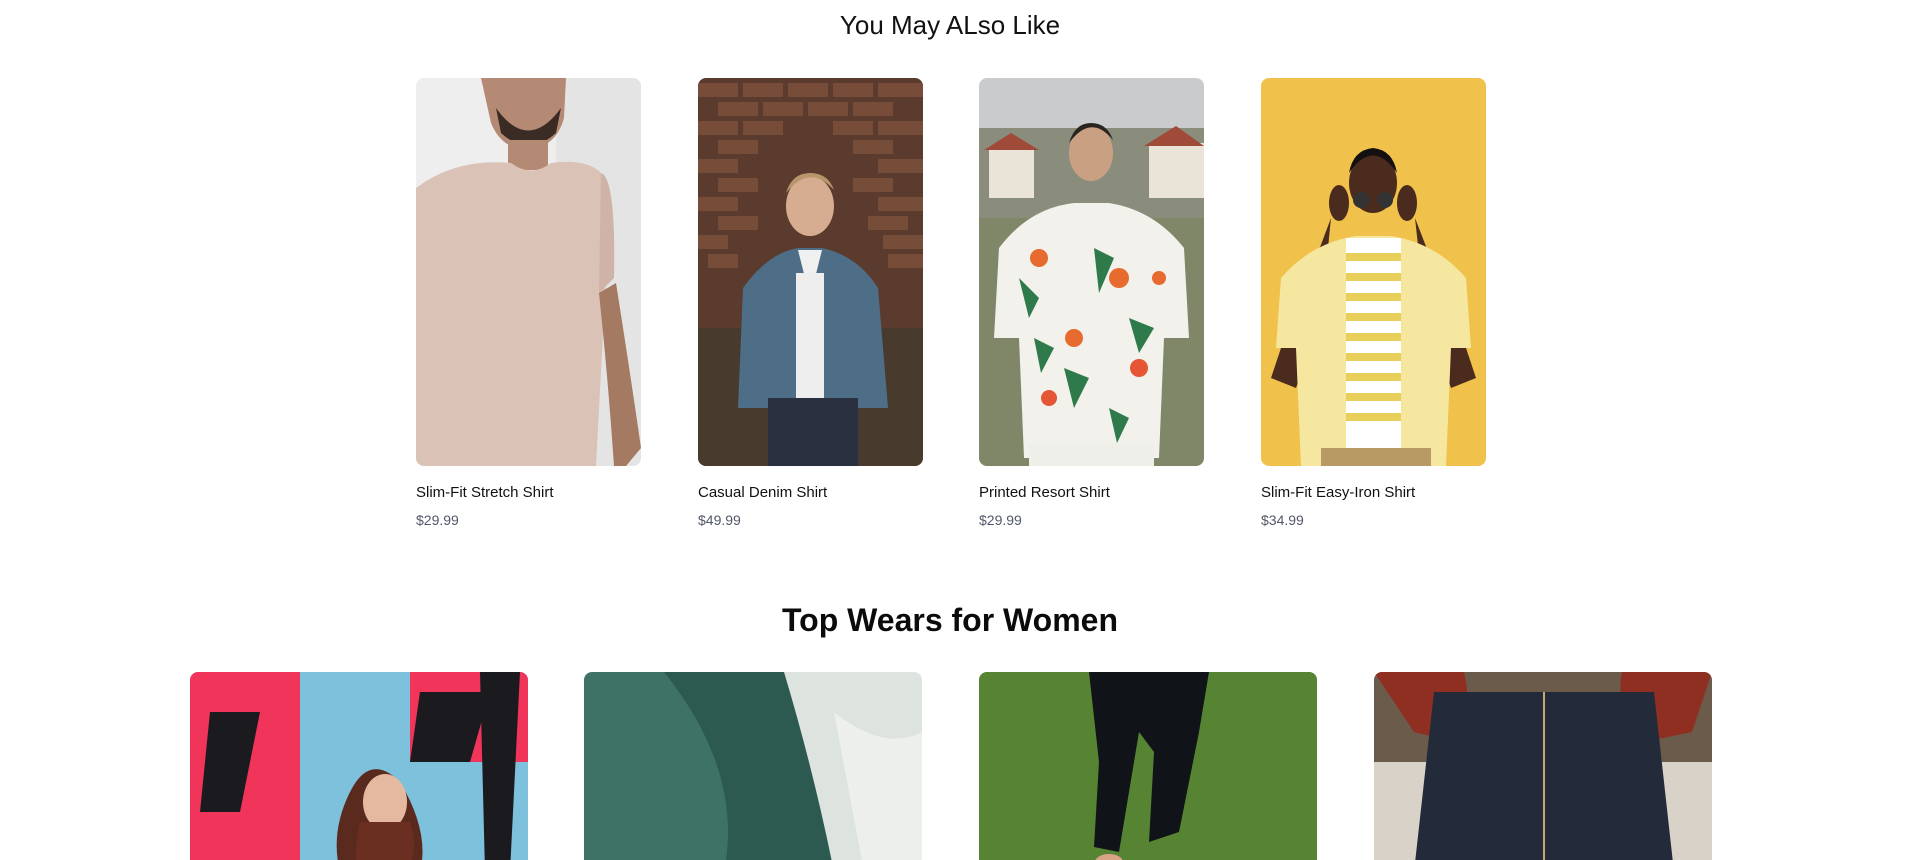 The height and width of the screenshot is (860, 1920). Describe the element at coordinates (719, 520) in the screenshot. I see `product-price: $49.99` at that location.